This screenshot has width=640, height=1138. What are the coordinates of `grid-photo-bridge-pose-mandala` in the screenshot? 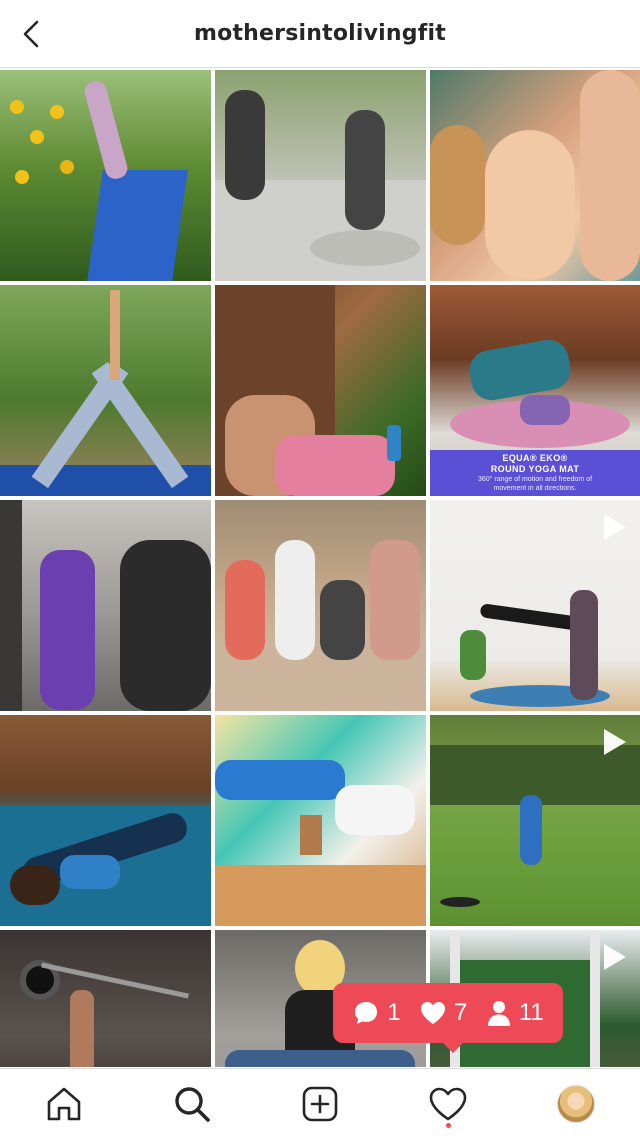 It's located at (320, 820).